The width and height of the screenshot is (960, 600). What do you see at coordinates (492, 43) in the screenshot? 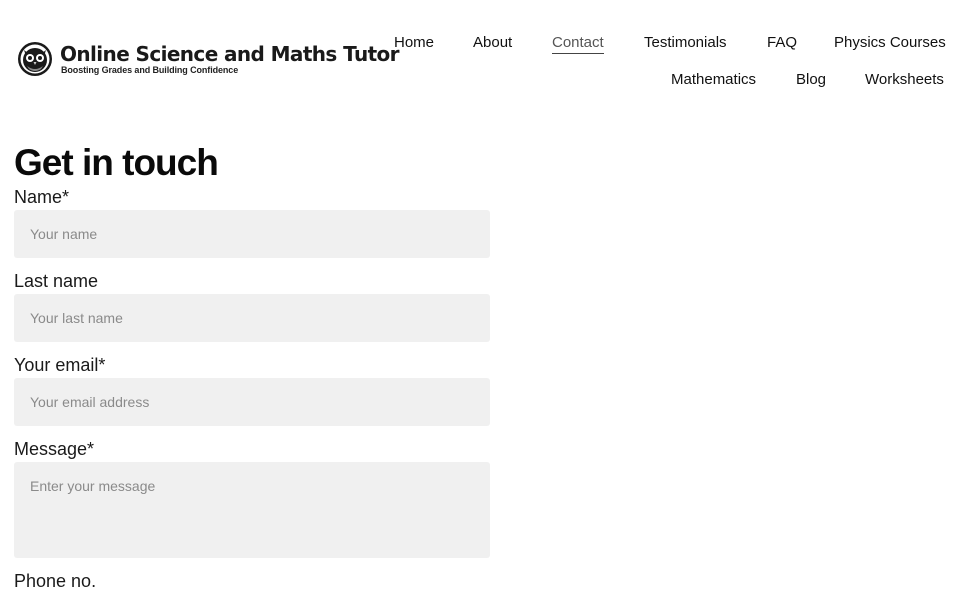
I see `nav-about: About` at bounding box center [492, 43].